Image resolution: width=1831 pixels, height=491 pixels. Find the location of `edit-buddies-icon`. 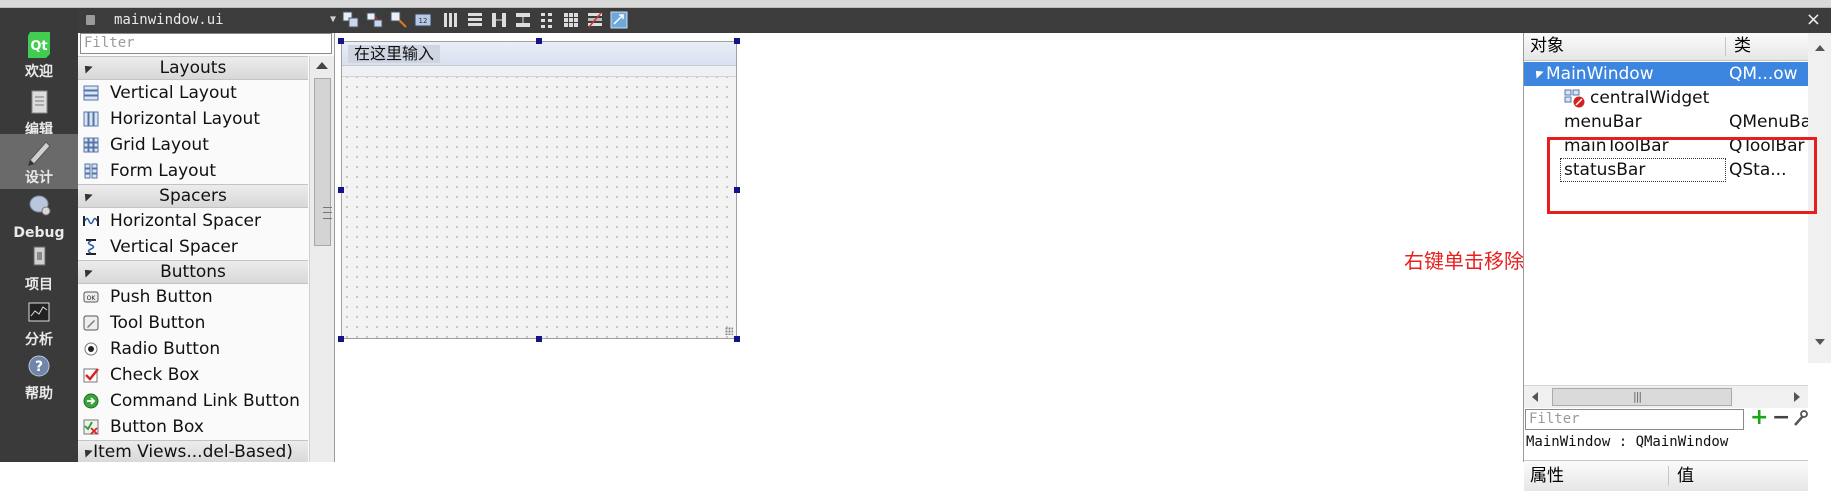

edit-buddies-icon is located at coordinates (399, 20).